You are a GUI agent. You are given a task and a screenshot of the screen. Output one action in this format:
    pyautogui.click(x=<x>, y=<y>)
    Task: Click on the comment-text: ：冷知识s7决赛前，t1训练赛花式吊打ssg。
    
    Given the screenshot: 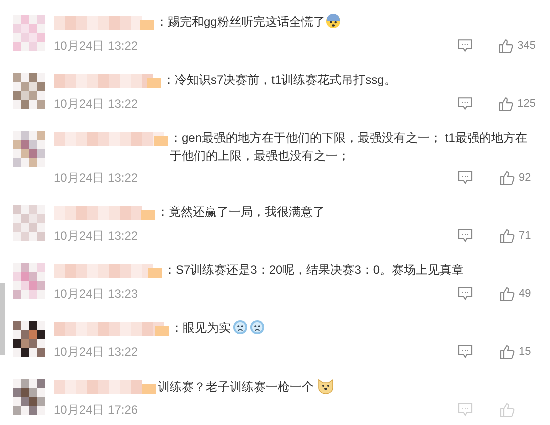 What is the action you would take?
    pyautogui.click(x=279, y=80)
    